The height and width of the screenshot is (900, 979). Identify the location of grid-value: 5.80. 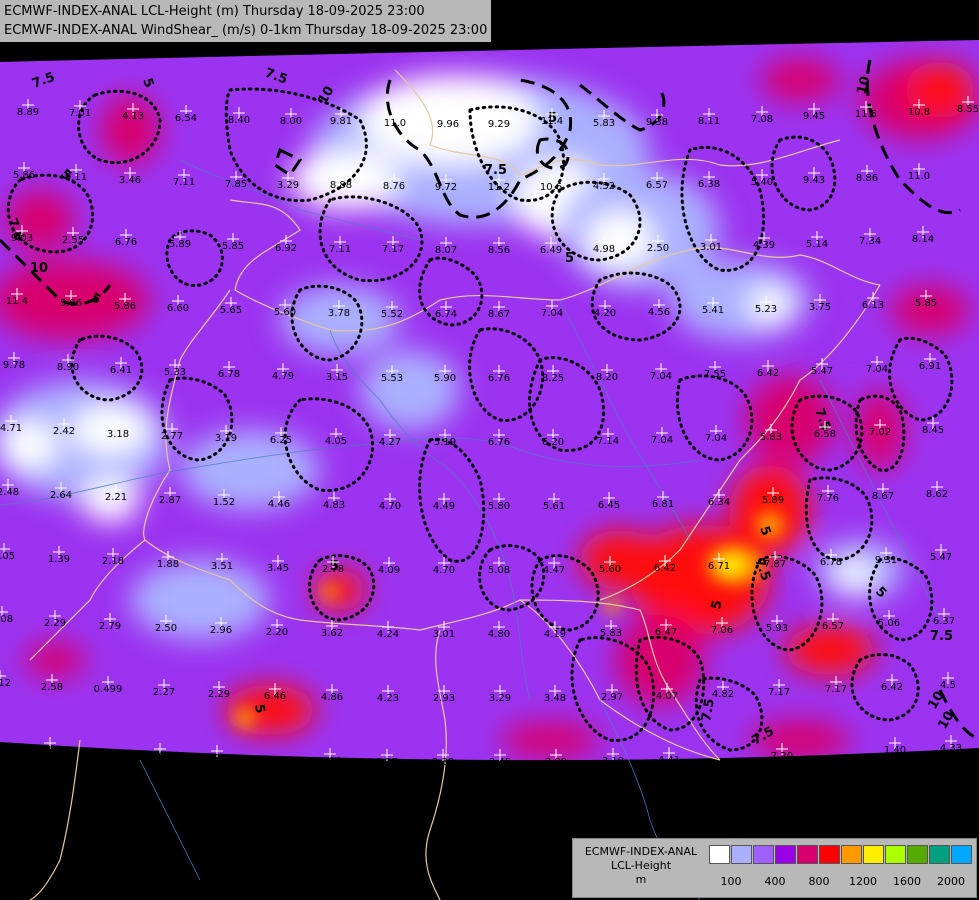
(499, 506).